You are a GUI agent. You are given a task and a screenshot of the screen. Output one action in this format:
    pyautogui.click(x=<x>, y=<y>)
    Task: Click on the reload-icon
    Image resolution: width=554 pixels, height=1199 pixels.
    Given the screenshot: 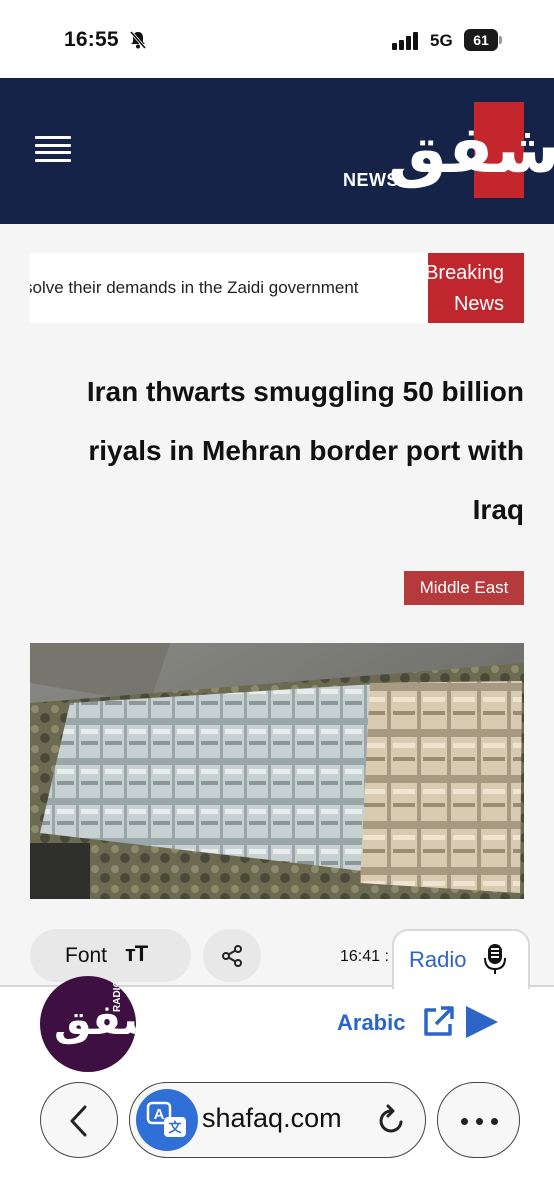 What is the action you would take?
    pyautogui.click(x=392, y=1120)
    